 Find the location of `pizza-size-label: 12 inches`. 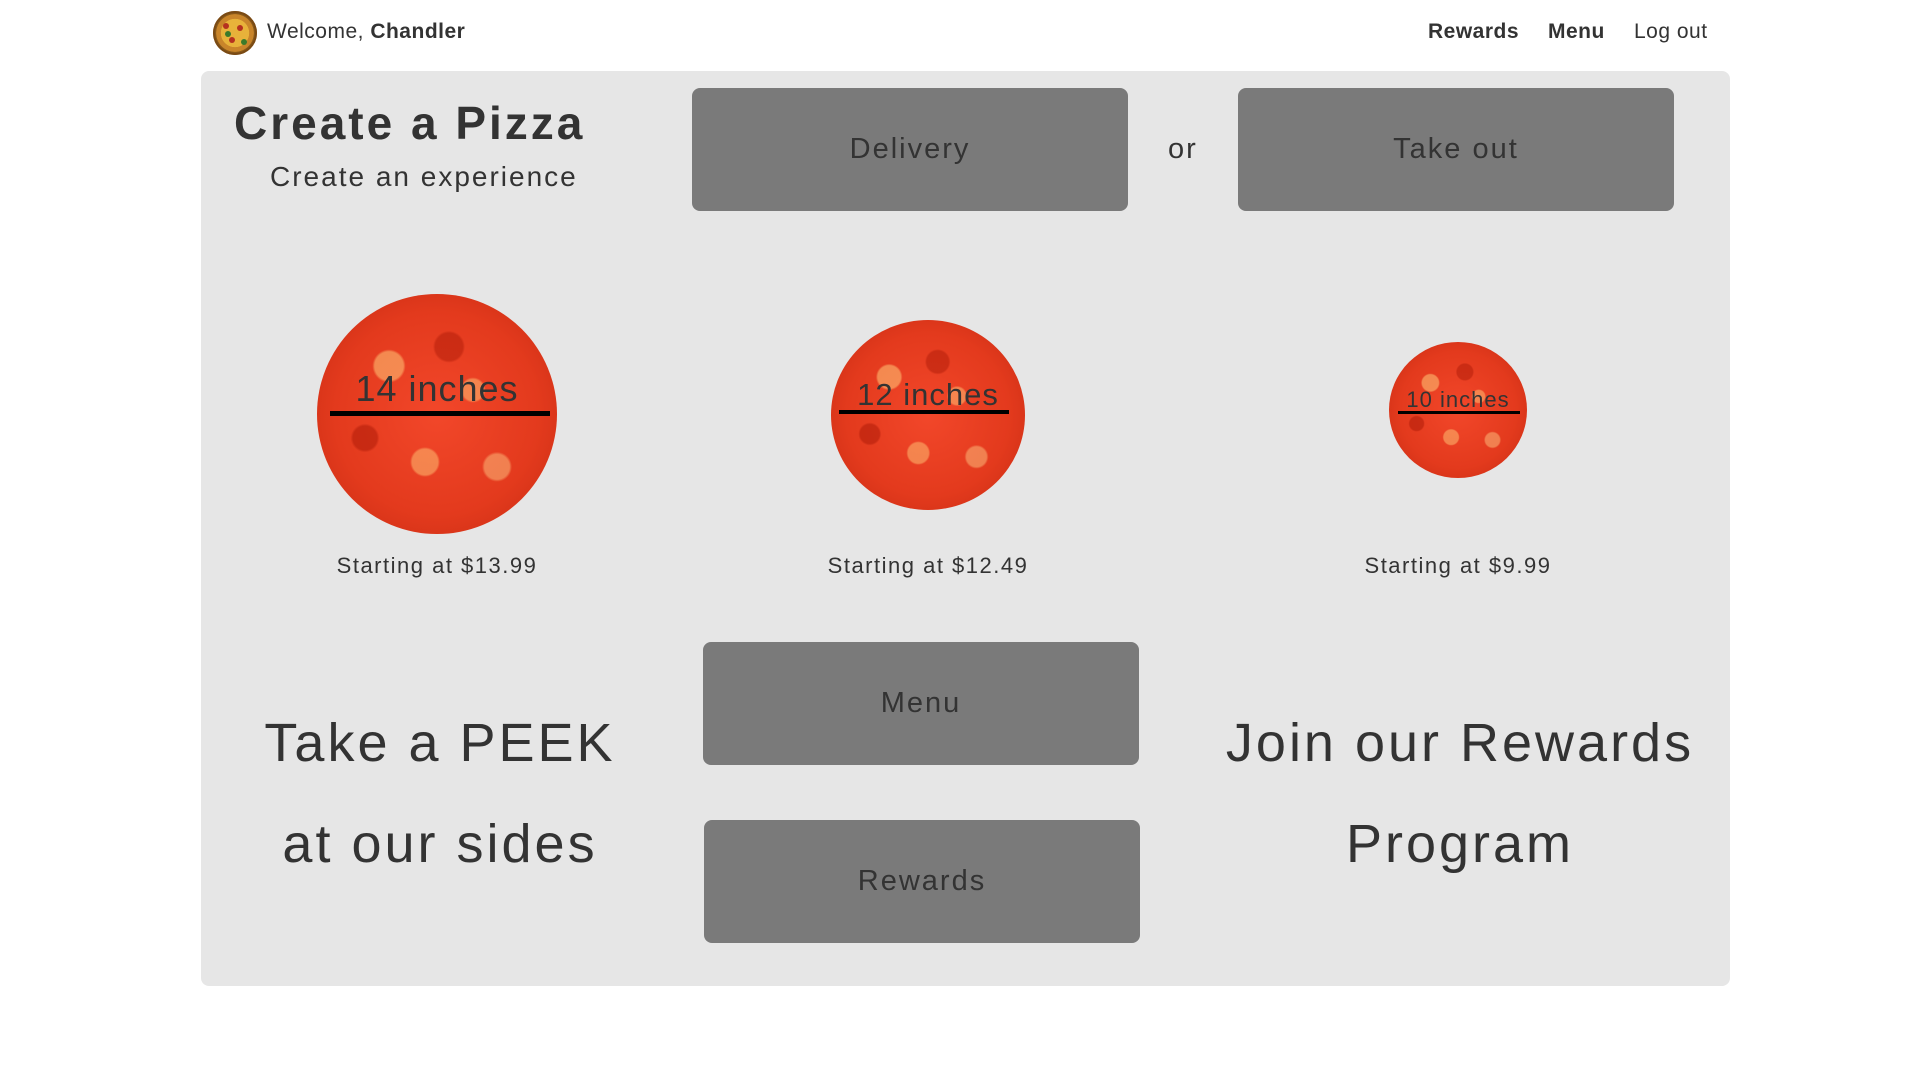

pizza-size-label: 12 inches is located at coordinates (928, 394).